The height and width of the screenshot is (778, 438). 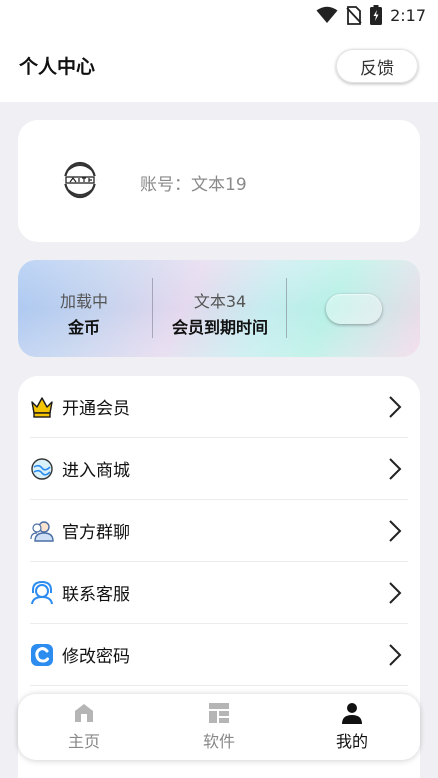 I want to click on profile-card: 账号：文本19, so click(x=219, y=181).